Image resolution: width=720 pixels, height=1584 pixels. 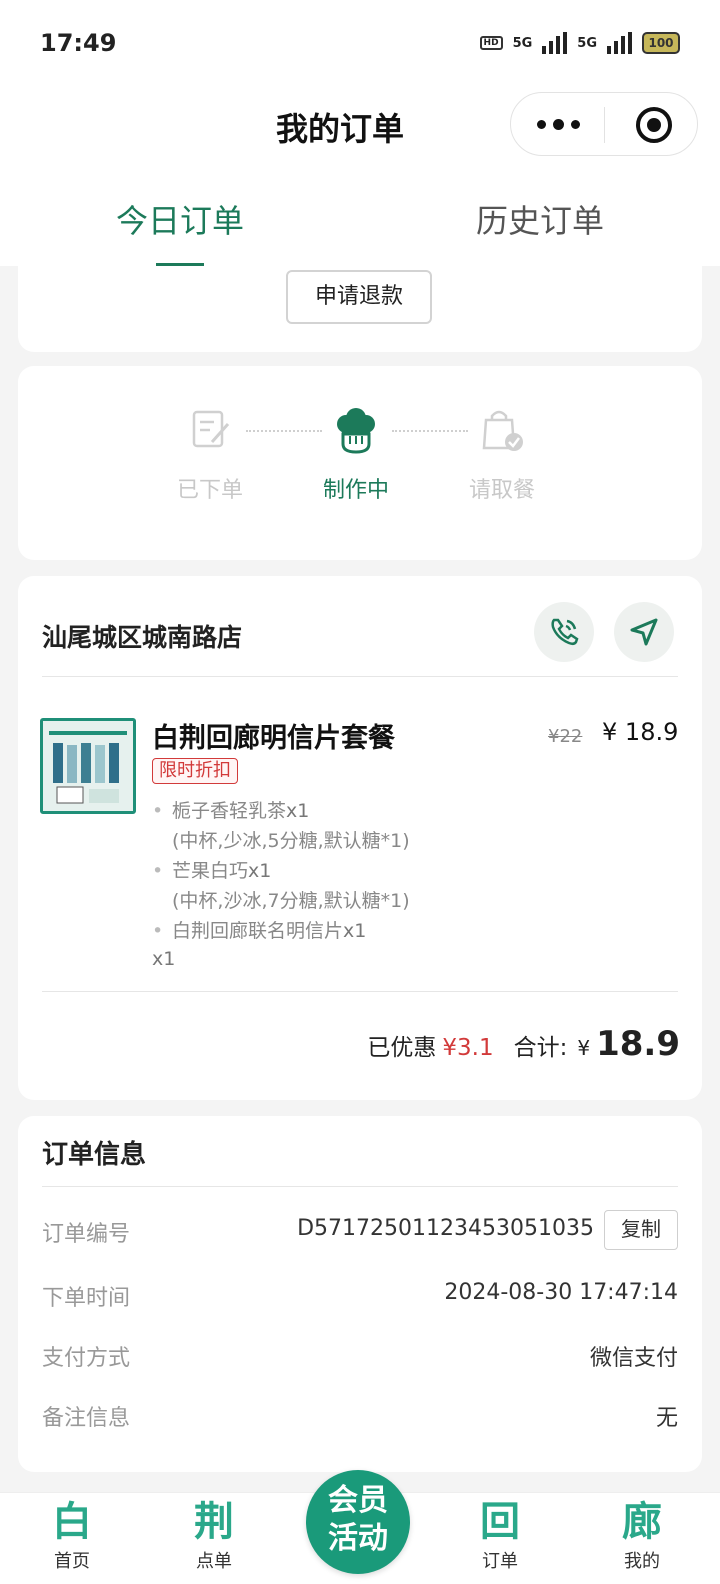 What do you see at coordinates (666, 1418) in the screenshot?
I see `note-value: 无` at bounding box center [666, 1418].